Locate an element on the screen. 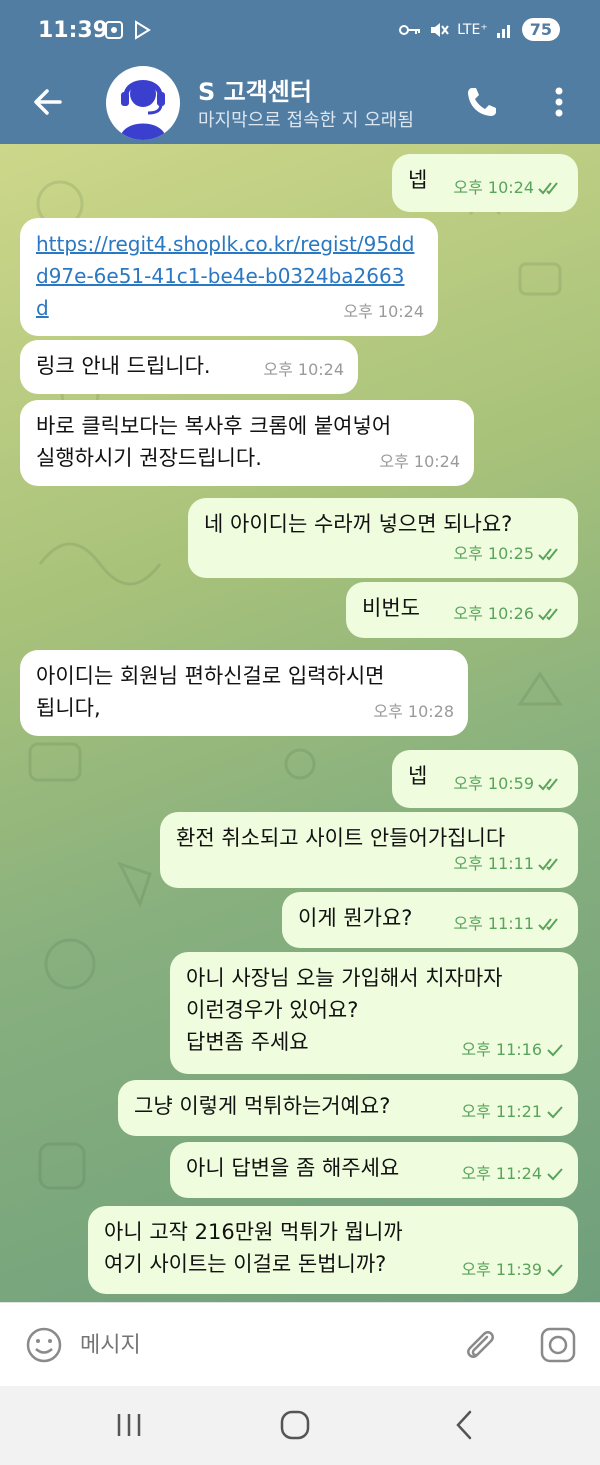 This screenshot has height=1465, width=600. camera-icon is located at coordinates (558, 1345).